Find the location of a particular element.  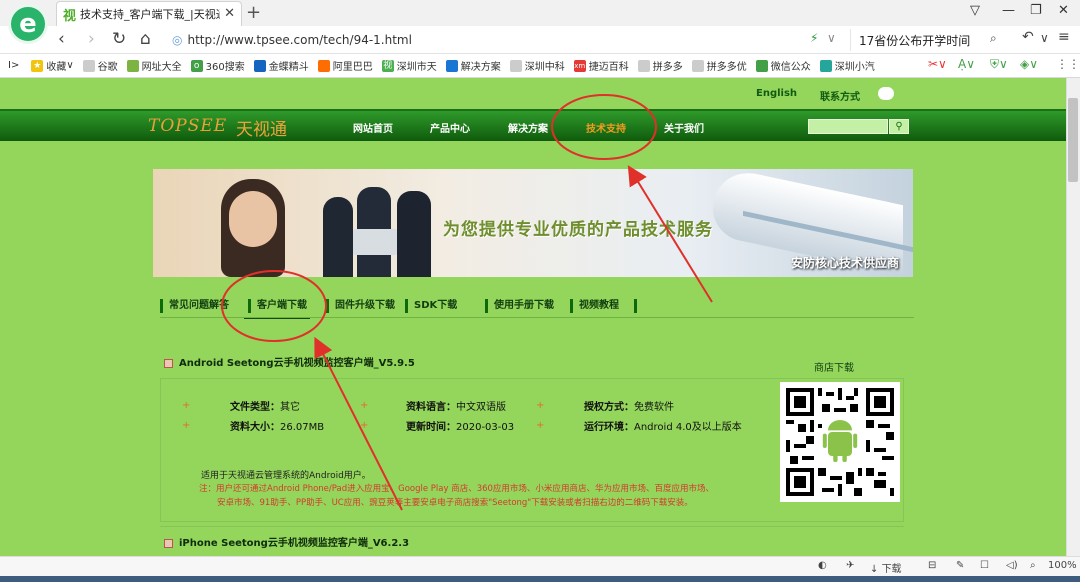

bookmark-item: 视深圳市天 is located at coordinates (409, 65).